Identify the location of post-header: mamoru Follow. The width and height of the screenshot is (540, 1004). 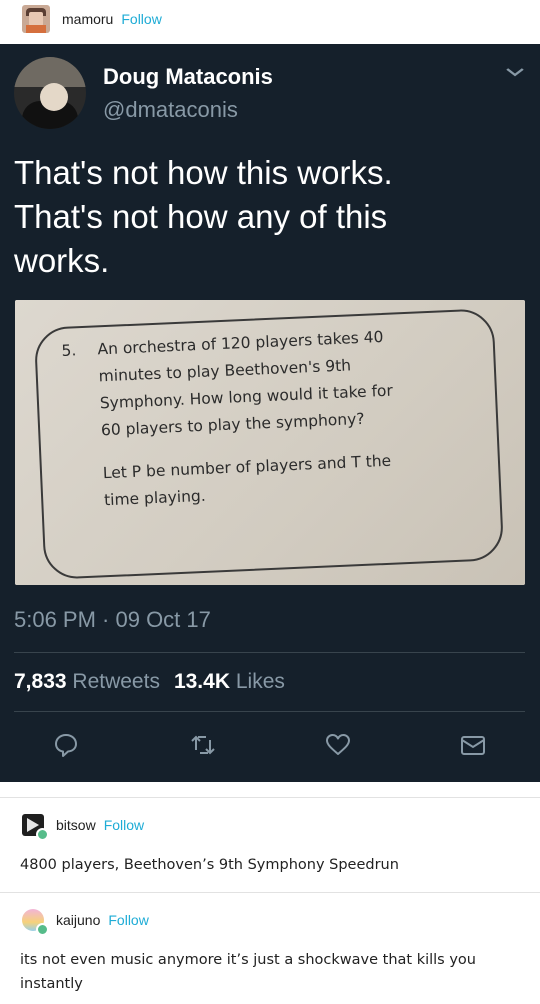
(270, 19).